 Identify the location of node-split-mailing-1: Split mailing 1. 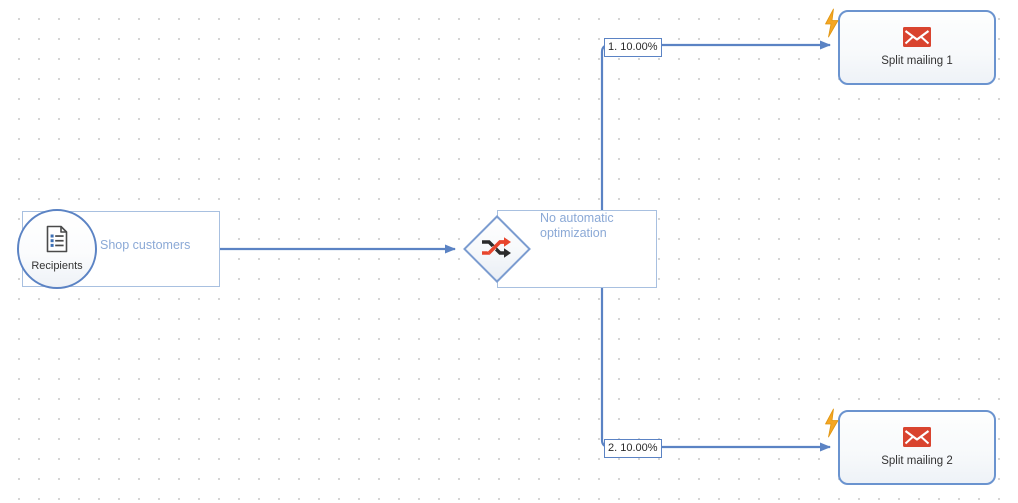
(910, 46).